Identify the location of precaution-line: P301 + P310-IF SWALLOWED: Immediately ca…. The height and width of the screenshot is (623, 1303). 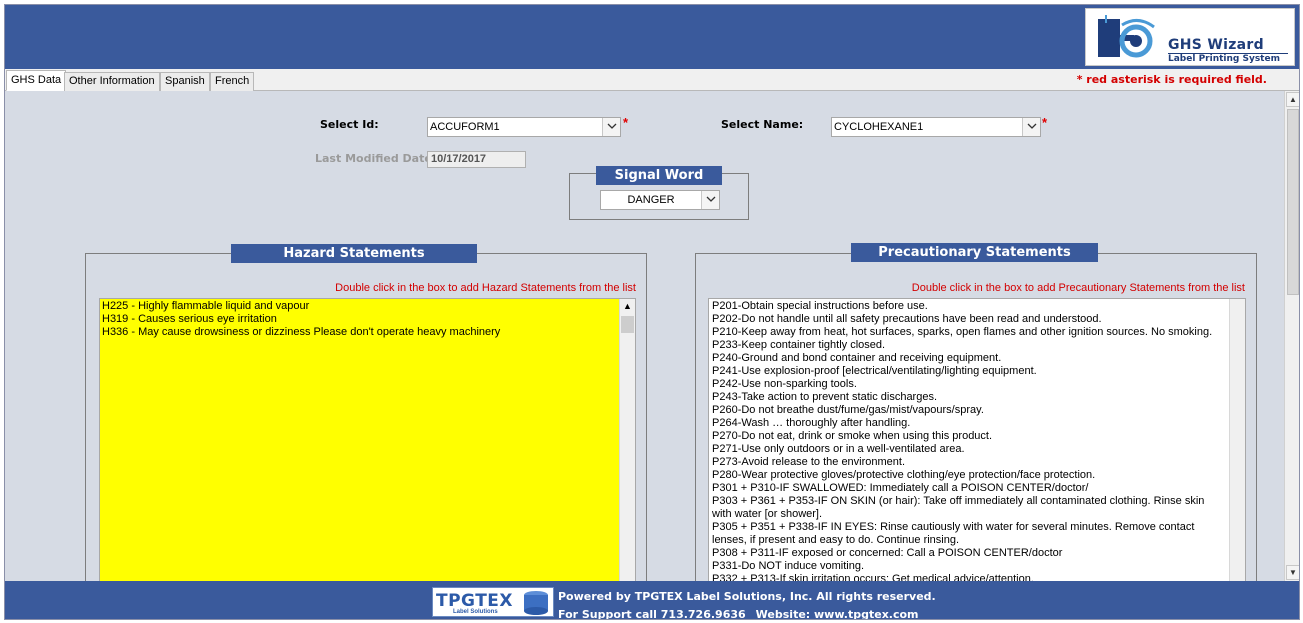
(900, 488).